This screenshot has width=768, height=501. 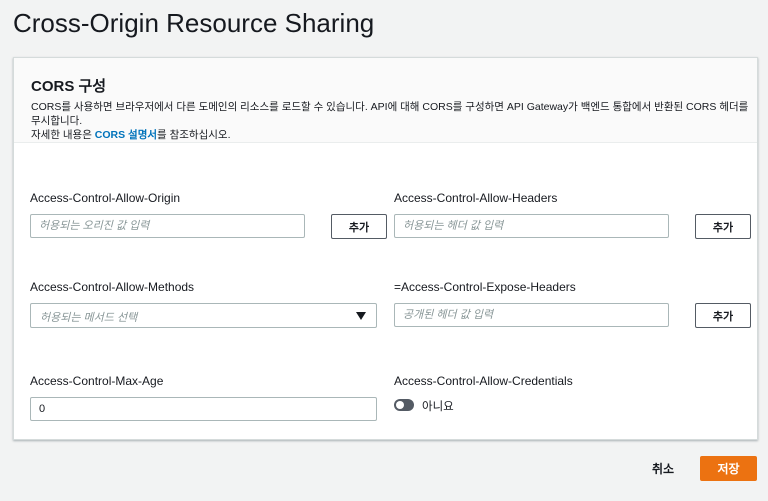 I want to click on cancel-button: 취소, so click(x=663, y=468).